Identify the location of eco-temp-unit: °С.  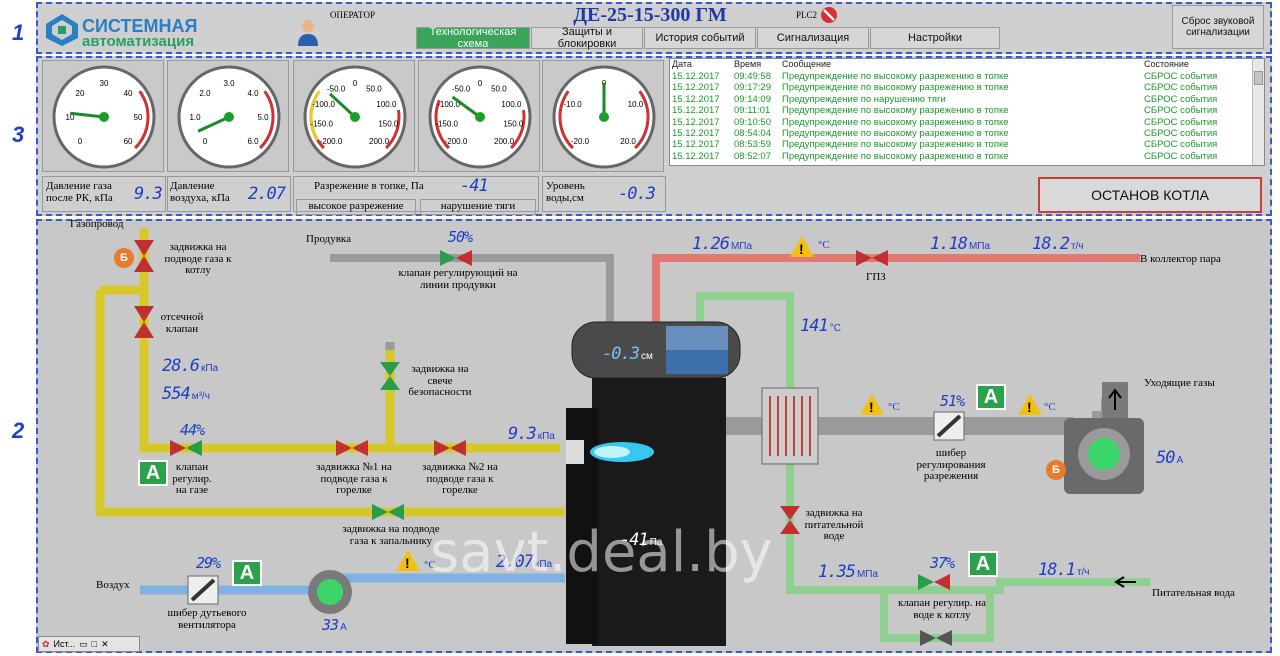
(835, 328).